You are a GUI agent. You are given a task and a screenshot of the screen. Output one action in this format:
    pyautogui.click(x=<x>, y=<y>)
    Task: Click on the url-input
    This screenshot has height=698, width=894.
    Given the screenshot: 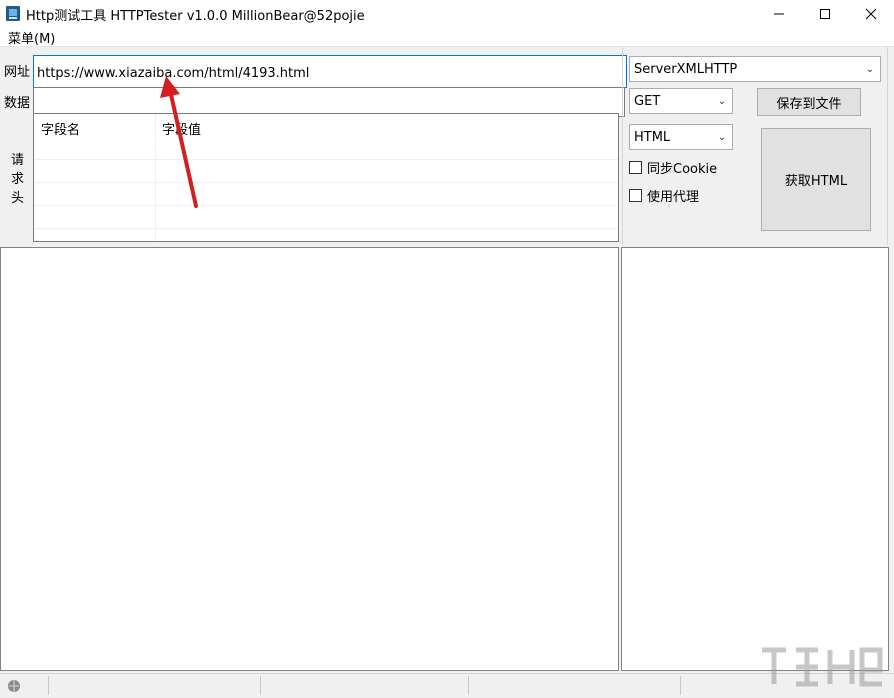 What is the action you would take?
    pyautogui.click(x=330, y=71)
    